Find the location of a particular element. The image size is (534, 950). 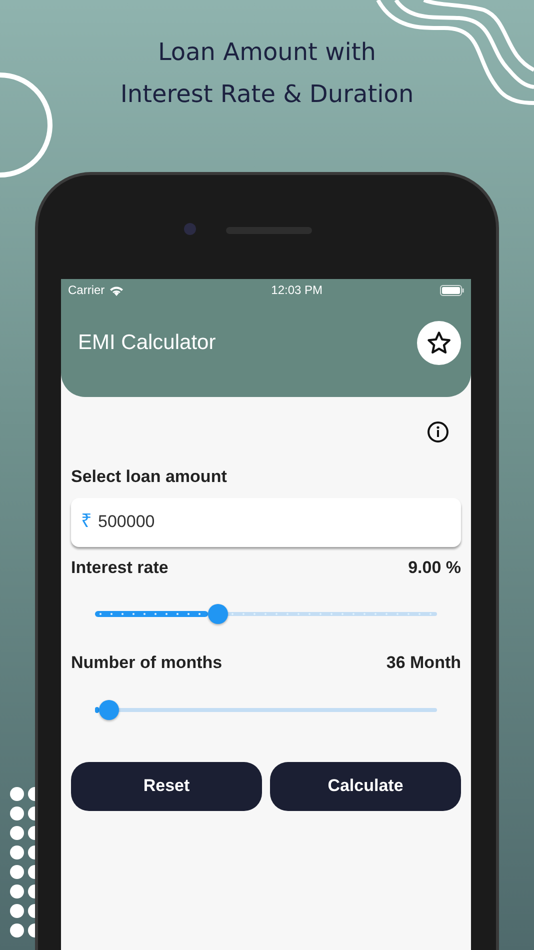

reset-button: Reset is located at coordinates (166, 786).